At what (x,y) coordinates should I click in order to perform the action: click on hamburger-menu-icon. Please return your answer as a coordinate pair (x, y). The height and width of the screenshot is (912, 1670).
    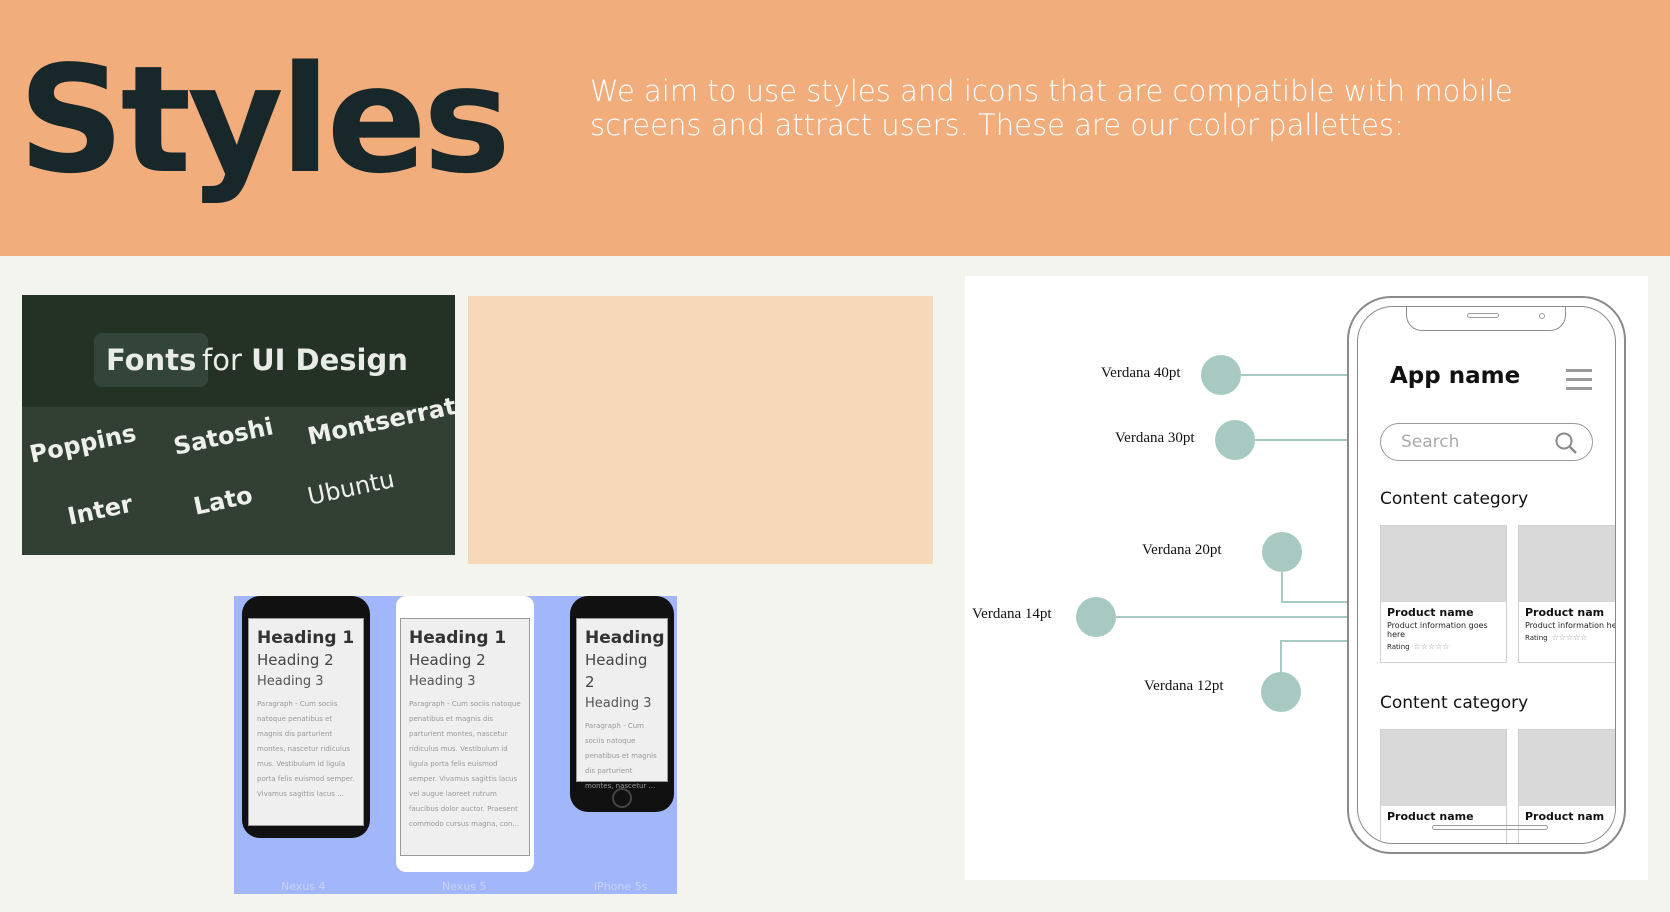
    Looking at the image, I should click on (1579, 380).